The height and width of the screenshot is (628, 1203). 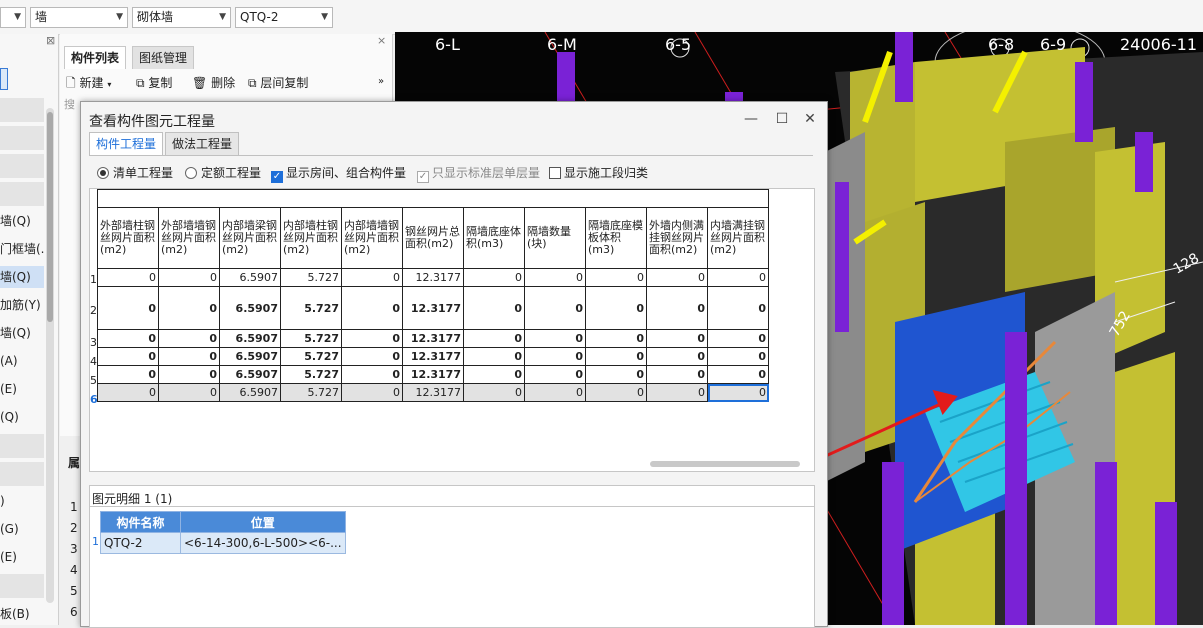 What do you see at coordinates (738, 392) in the screenshot?
I see `table-cell-focused: 0` at bounding box center [738, 392].